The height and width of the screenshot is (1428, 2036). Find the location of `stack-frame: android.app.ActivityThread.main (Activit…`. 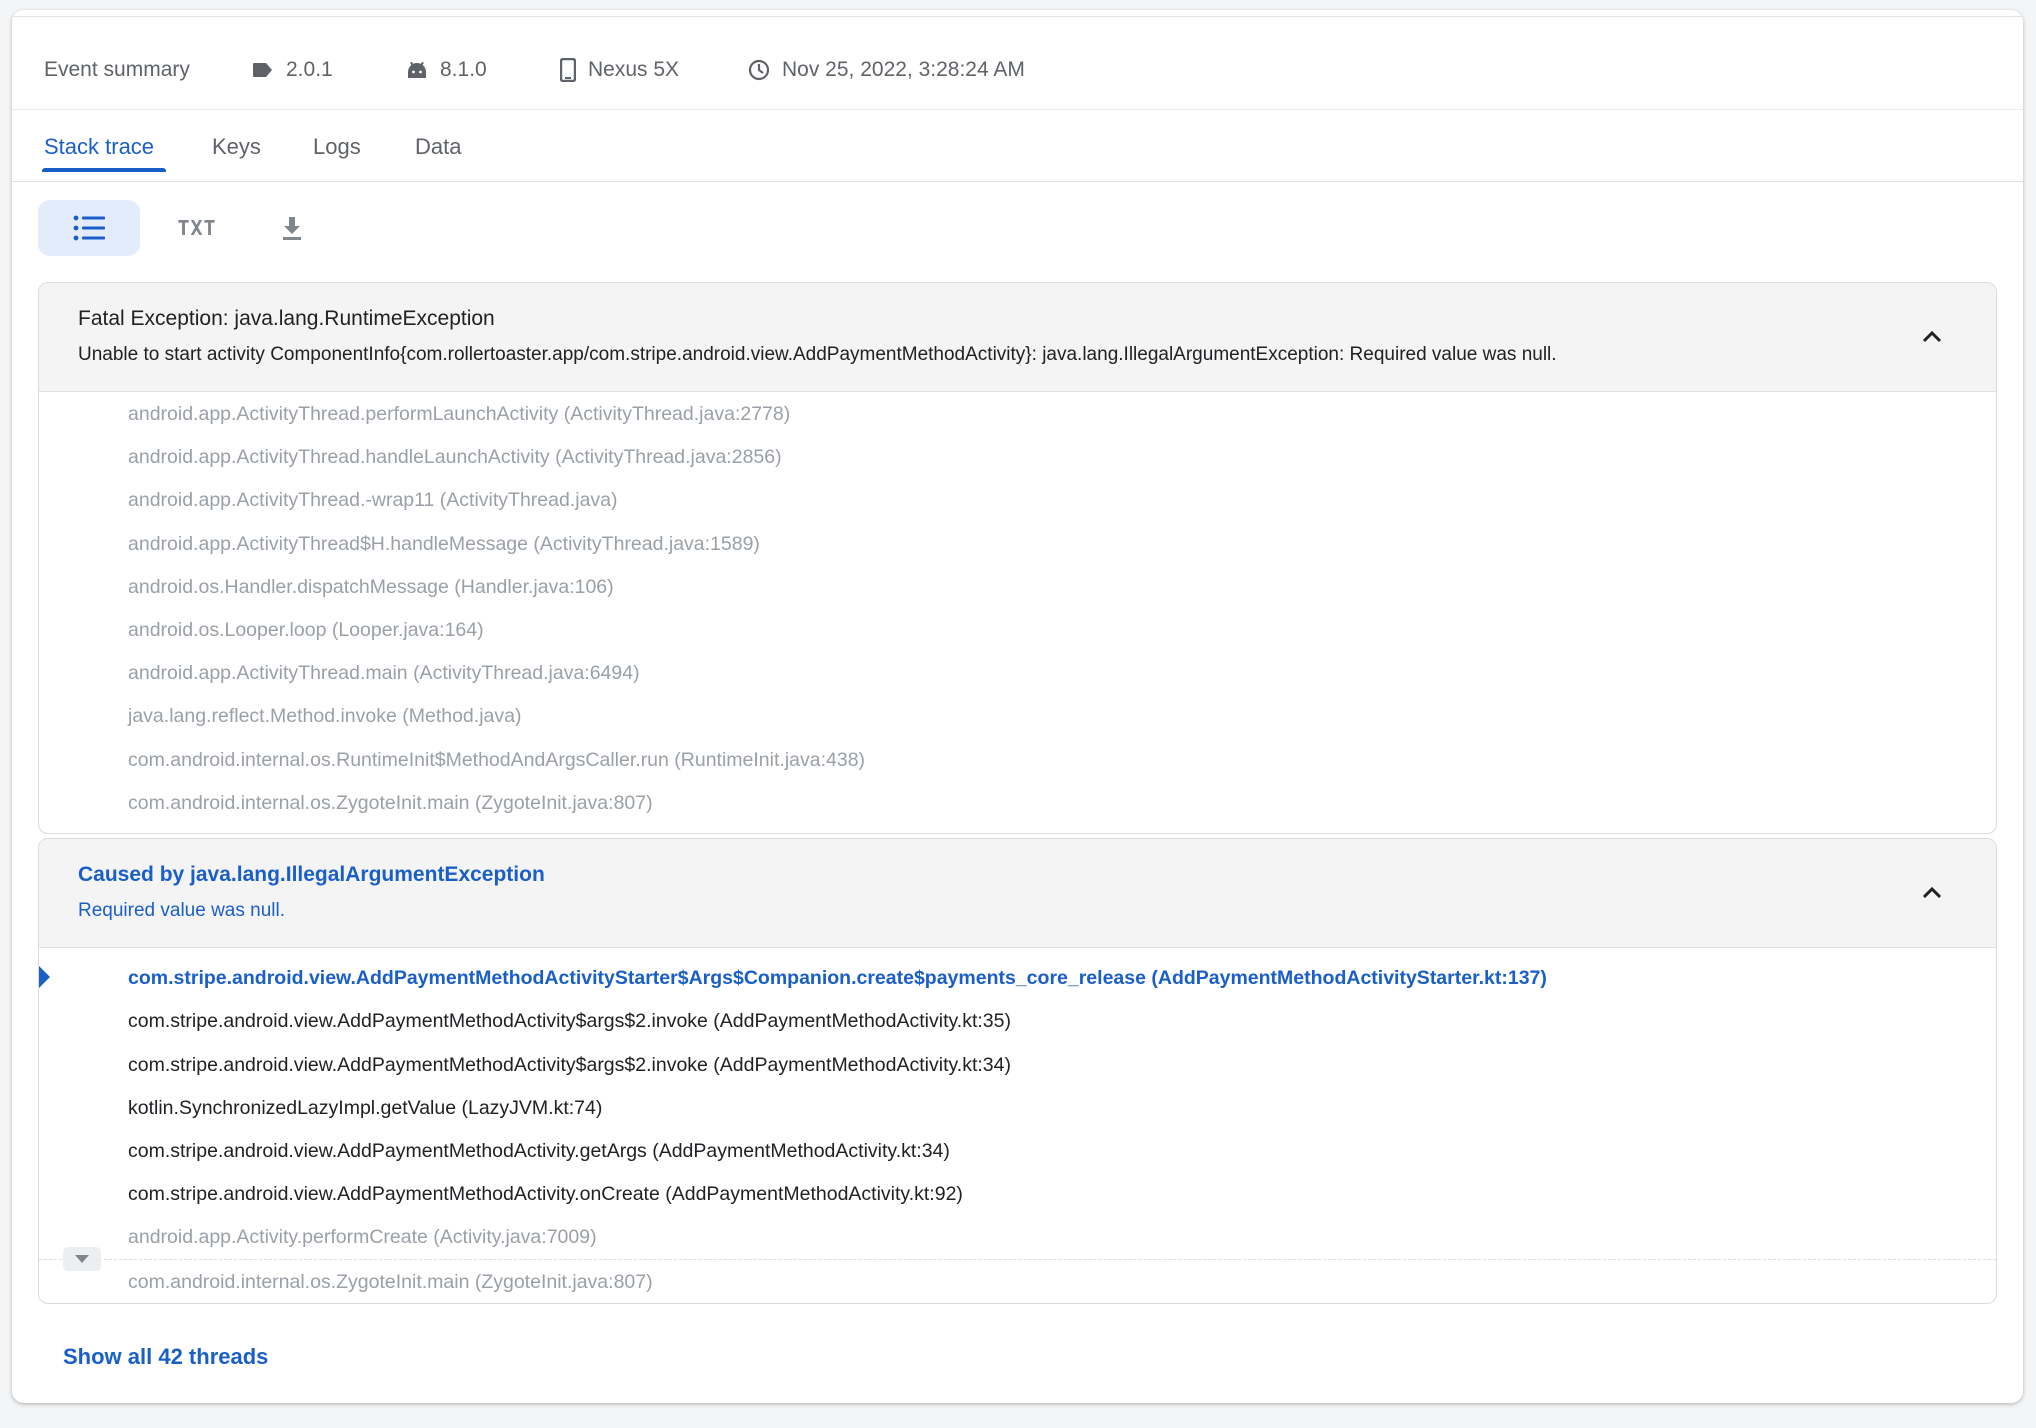

stack-frame: android.app.ActivityThread.main (Activit… is located at coordinates (384, 673).